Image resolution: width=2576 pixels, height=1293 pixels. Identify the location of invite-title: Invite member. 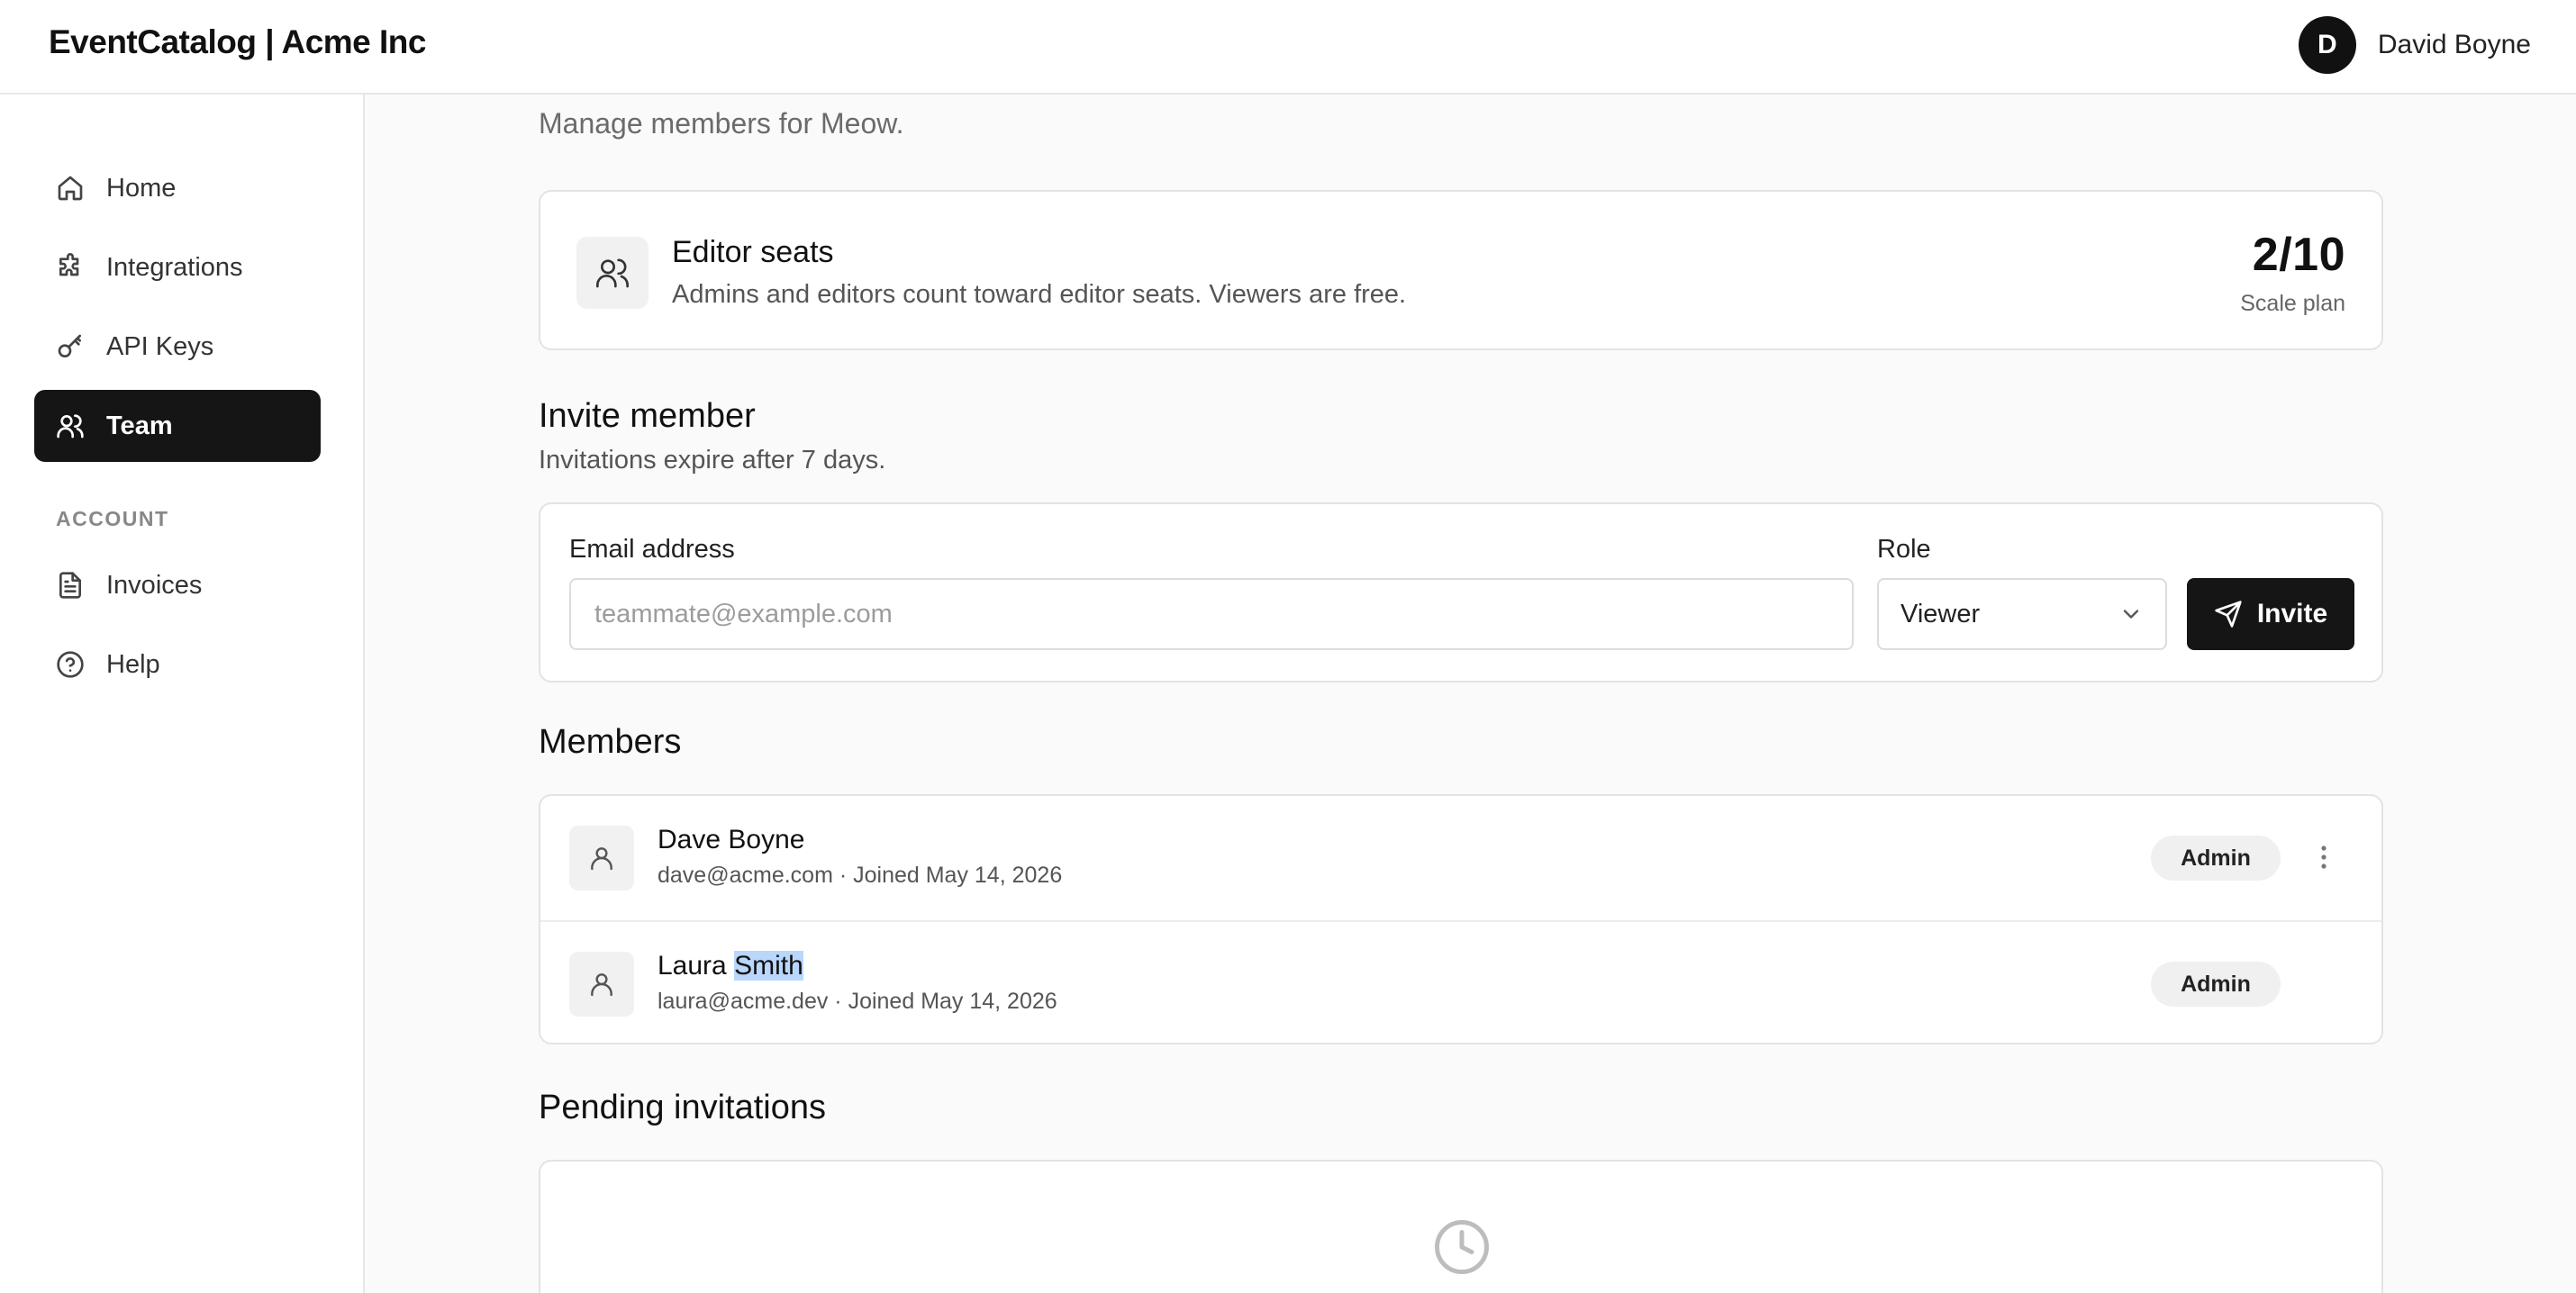
(647, 416).